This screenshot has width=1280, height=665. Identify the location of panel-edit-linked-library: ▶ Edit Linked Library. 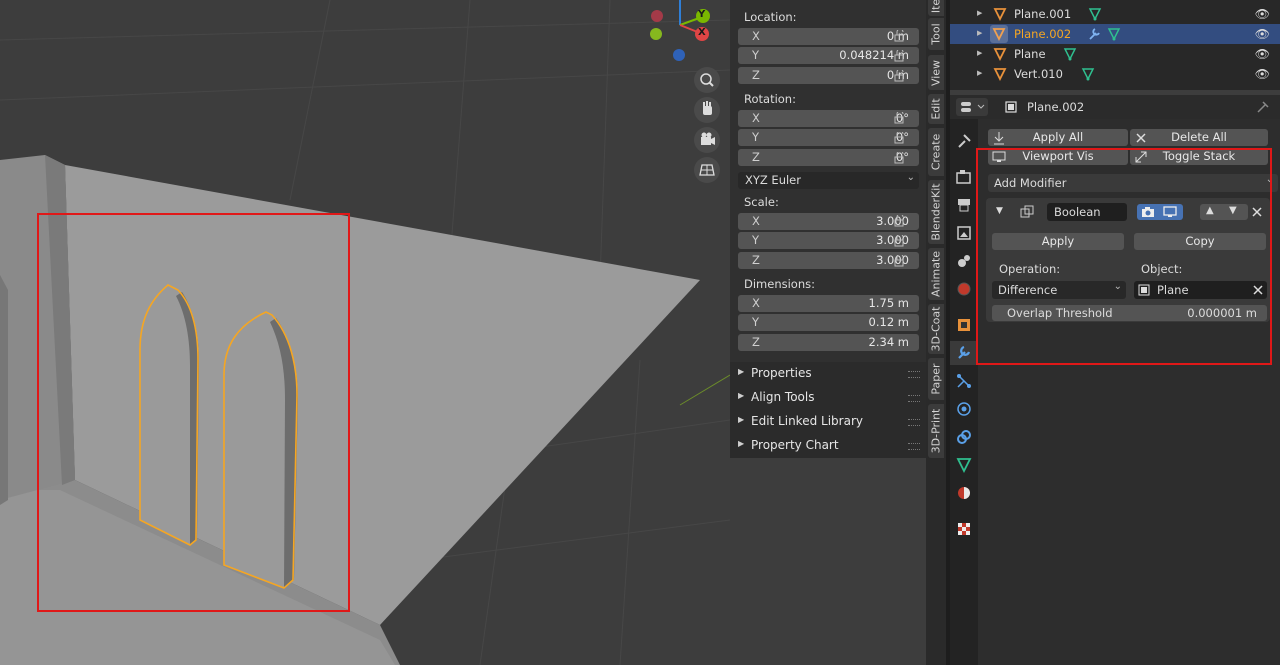
(828, 422).